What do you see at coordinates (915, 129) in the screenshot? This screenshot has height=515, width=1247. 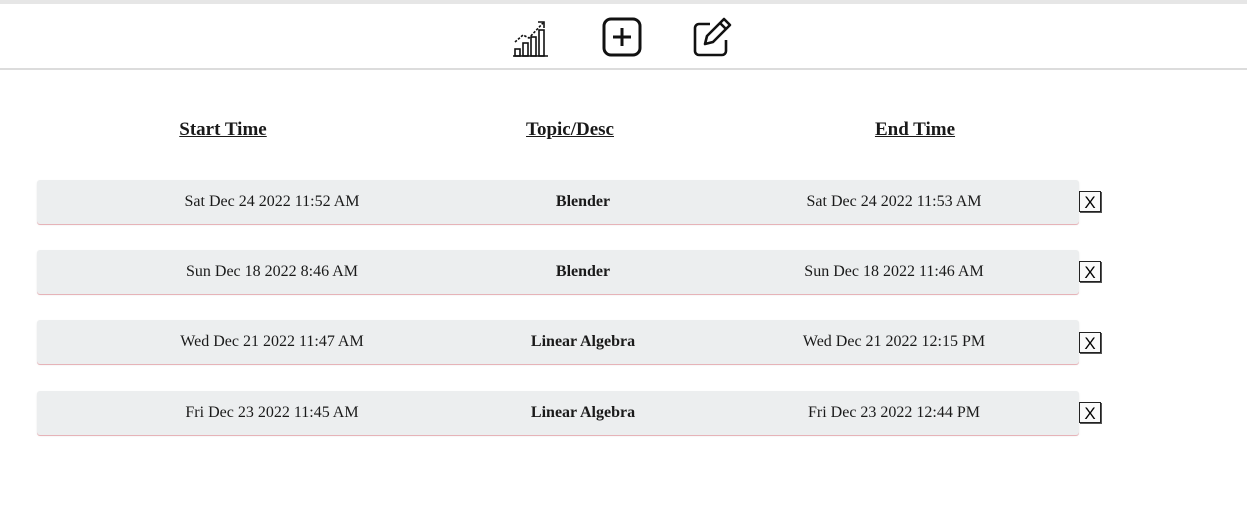 I see `header-end-time: End Time` at bounding box center [915, 129].